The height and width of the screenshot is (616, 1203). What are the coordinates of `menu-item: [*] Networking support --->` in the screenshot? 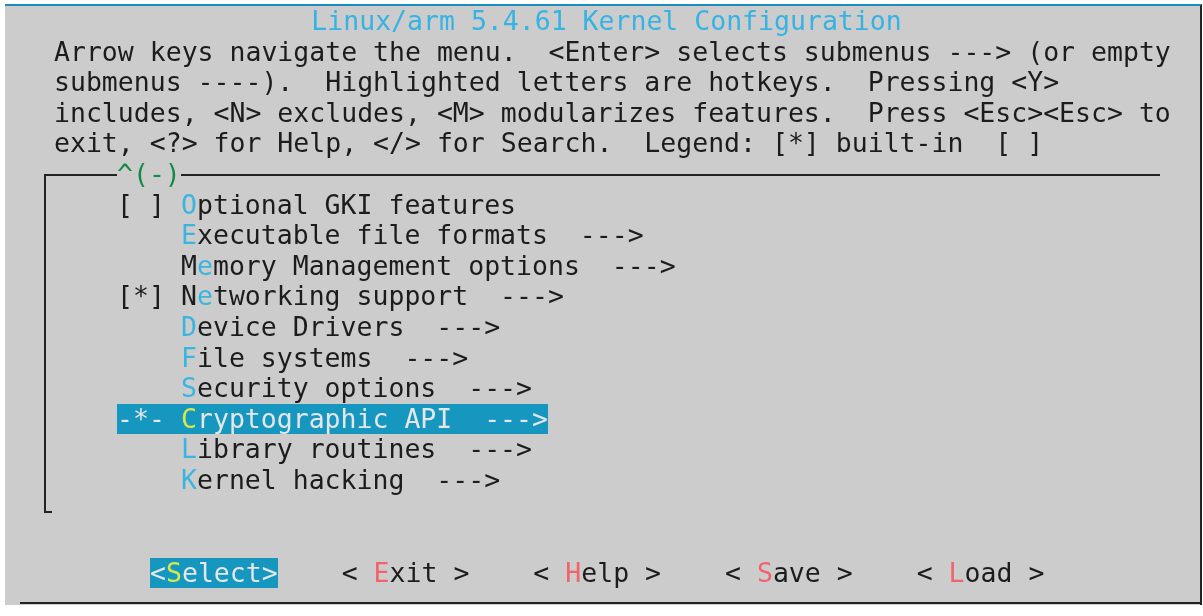 It's located at (340, 296).